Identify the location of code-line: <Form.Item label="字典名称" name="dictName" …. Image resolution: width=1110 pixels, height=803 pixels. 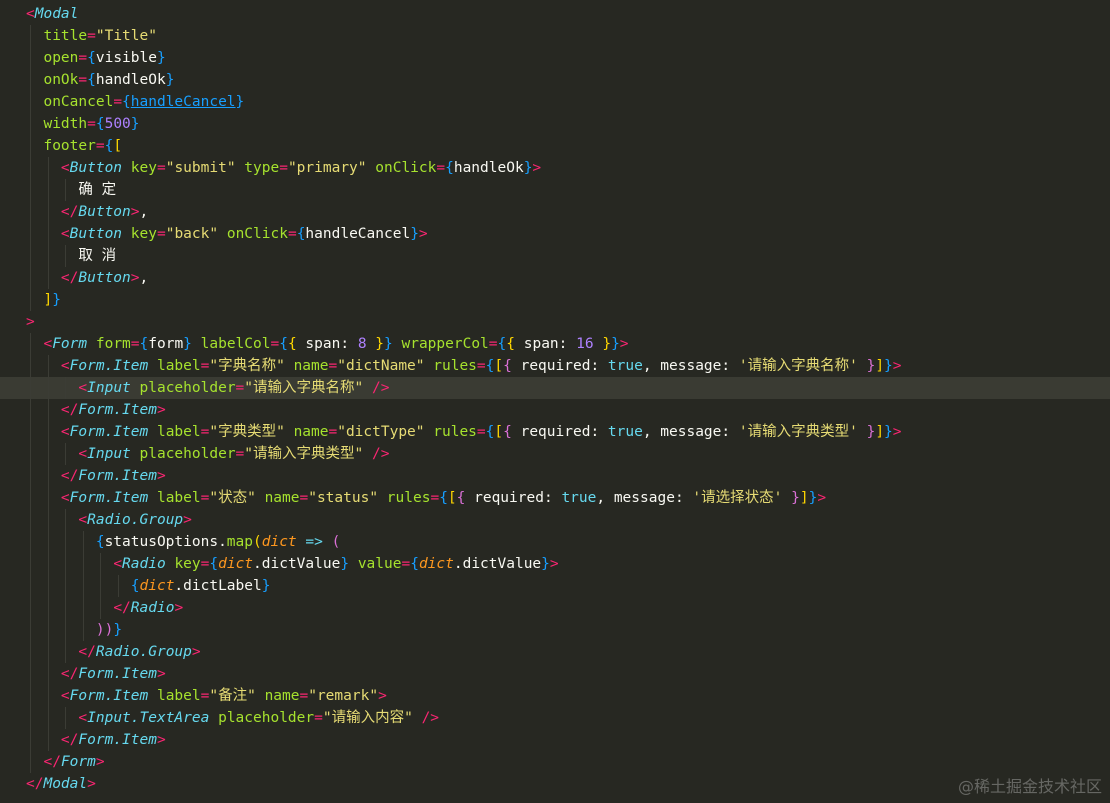
(555, 366).